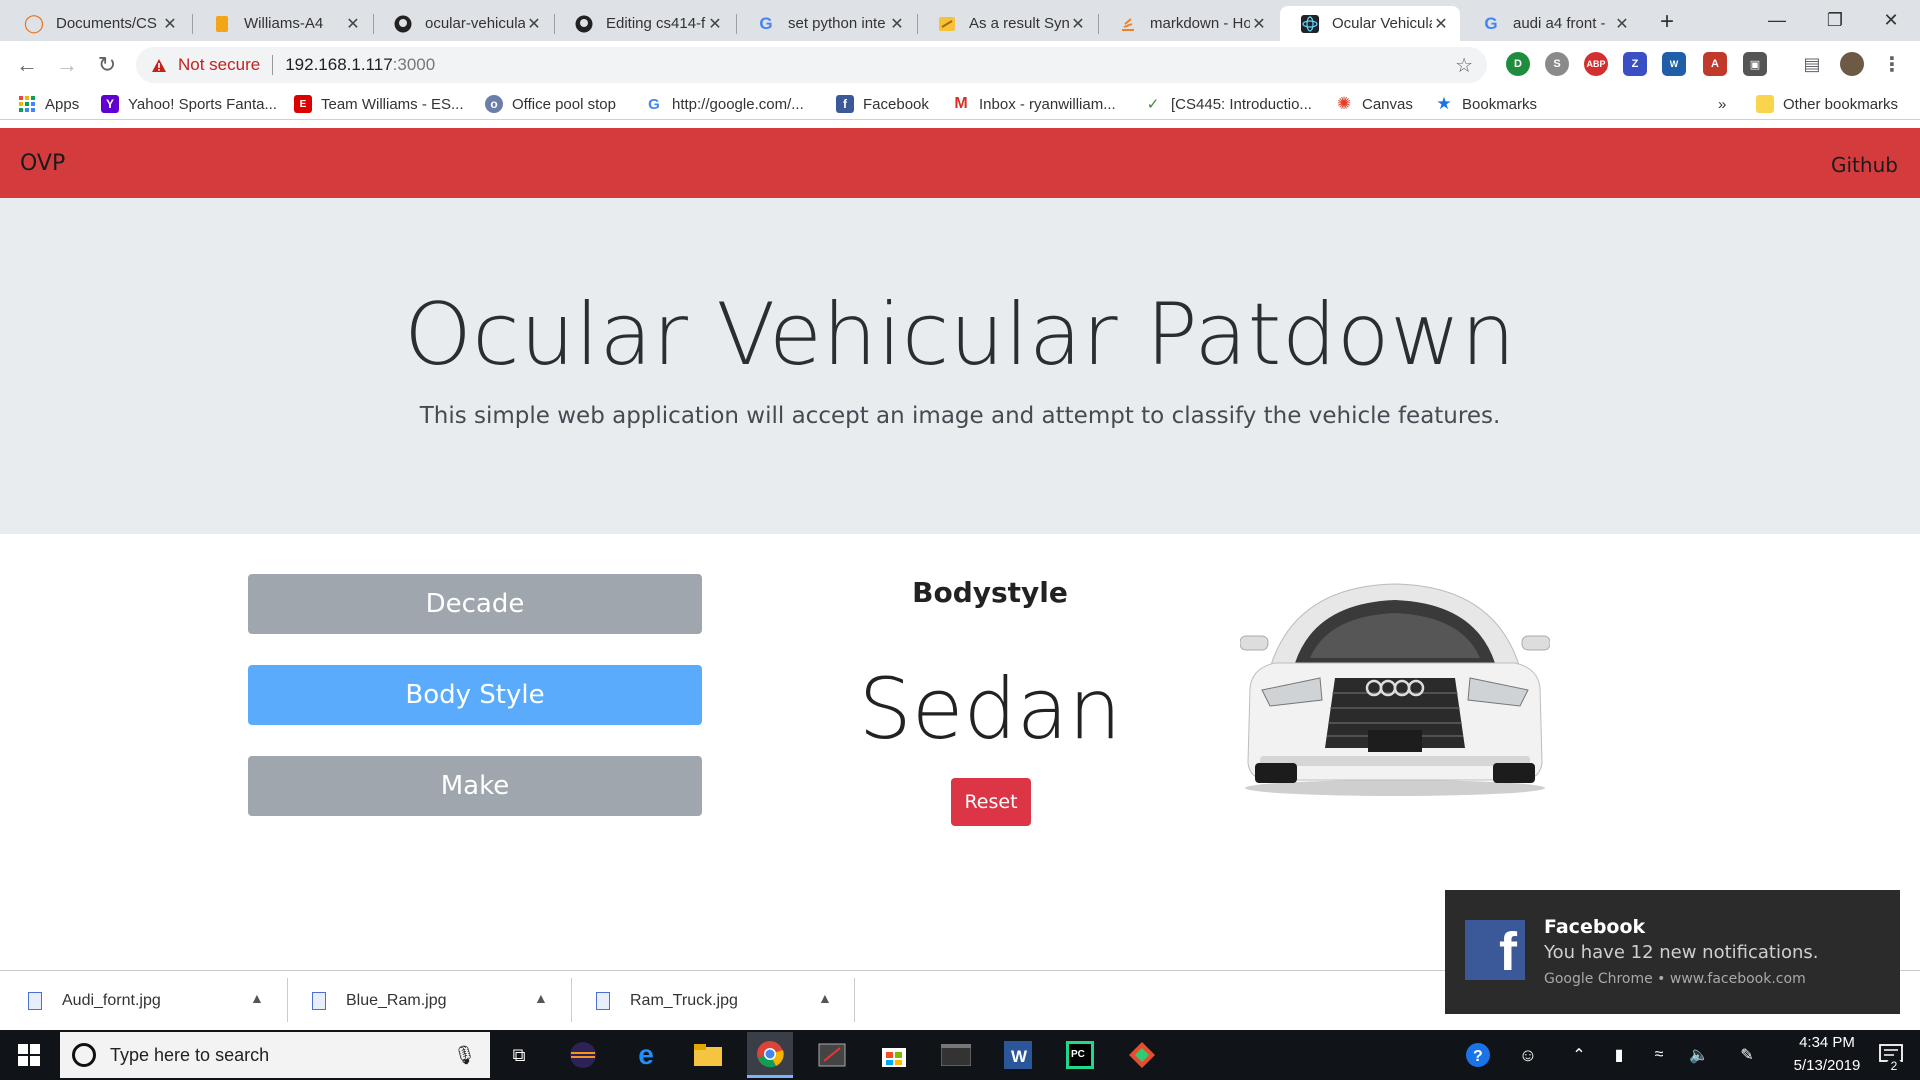 The width and height of the screenshot is (1920, 1080). What do you see at coordinates (1019, 23) in the screenshot?
I see `tab-title: As a result Sync` at bounding box center [1019, 23].